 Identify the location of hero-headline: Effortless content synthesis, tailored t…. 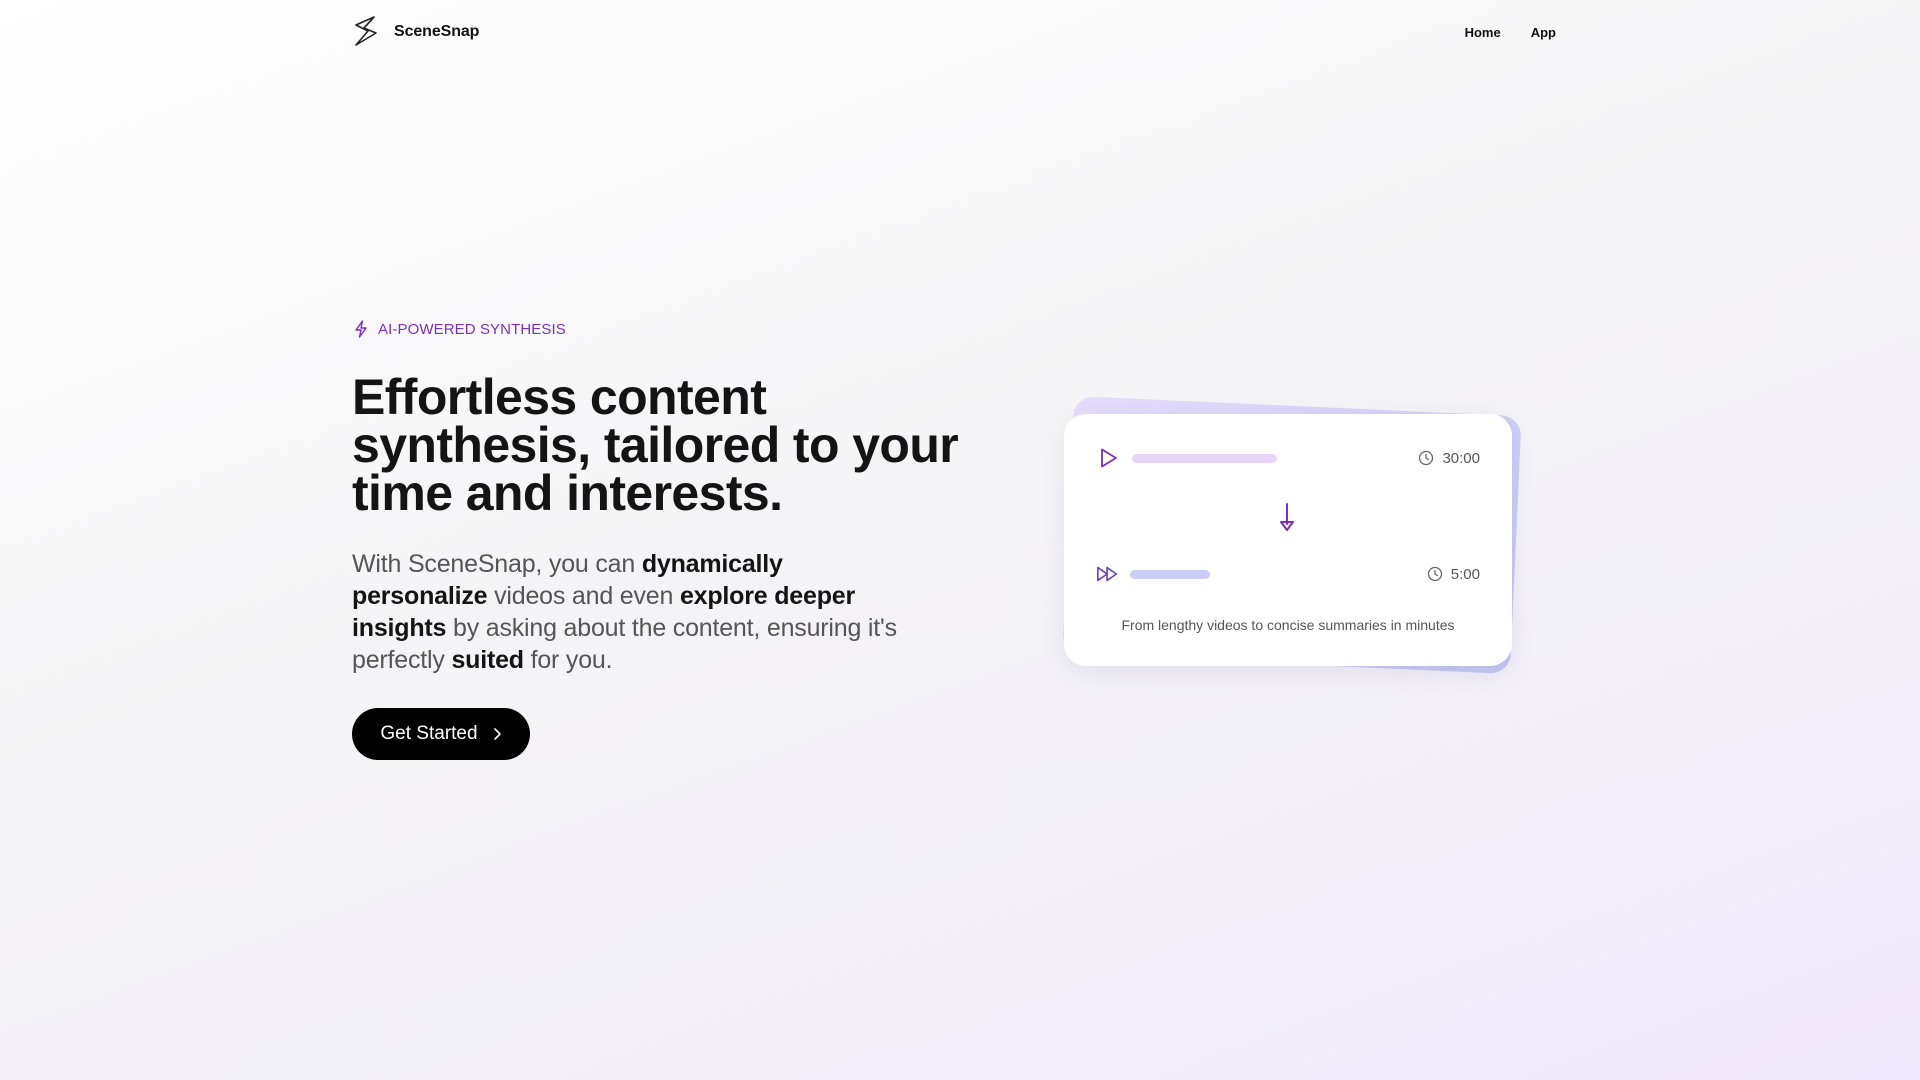
(655, 445).